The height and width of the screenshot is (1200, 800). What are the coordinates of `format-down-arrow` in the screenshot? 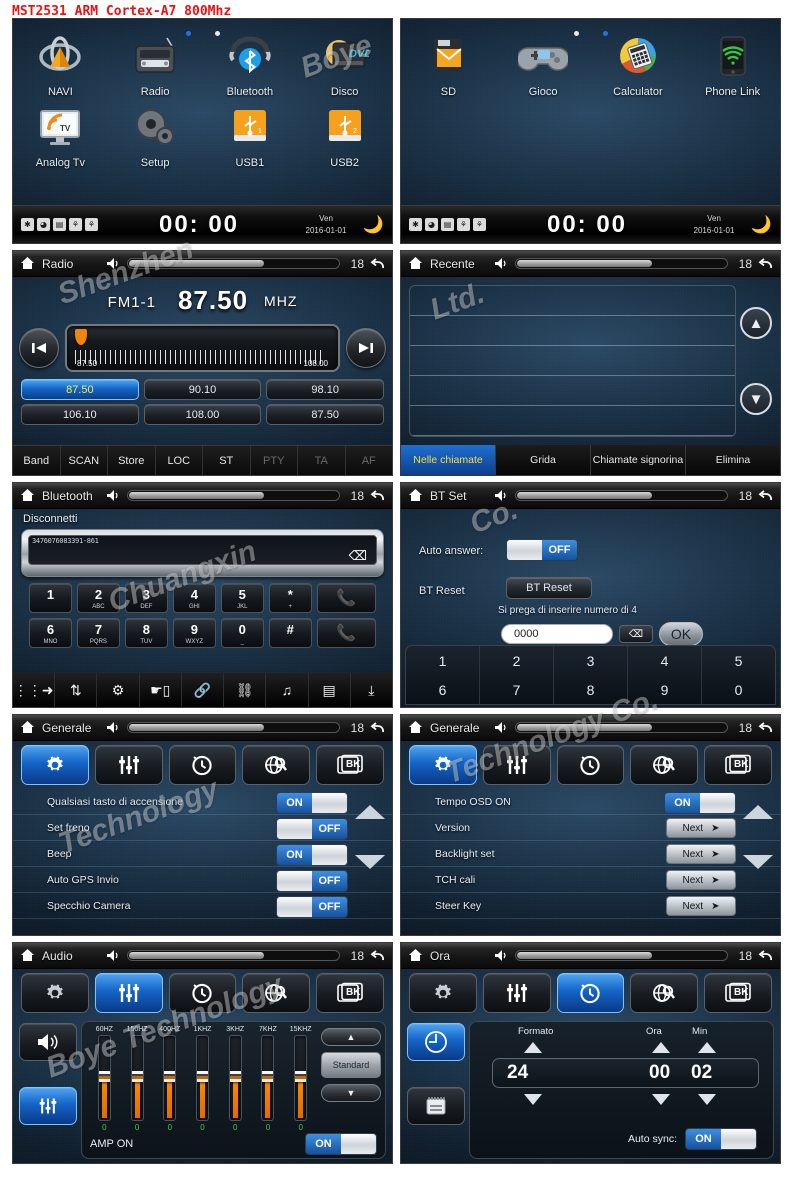 It's located at (533, 1099).